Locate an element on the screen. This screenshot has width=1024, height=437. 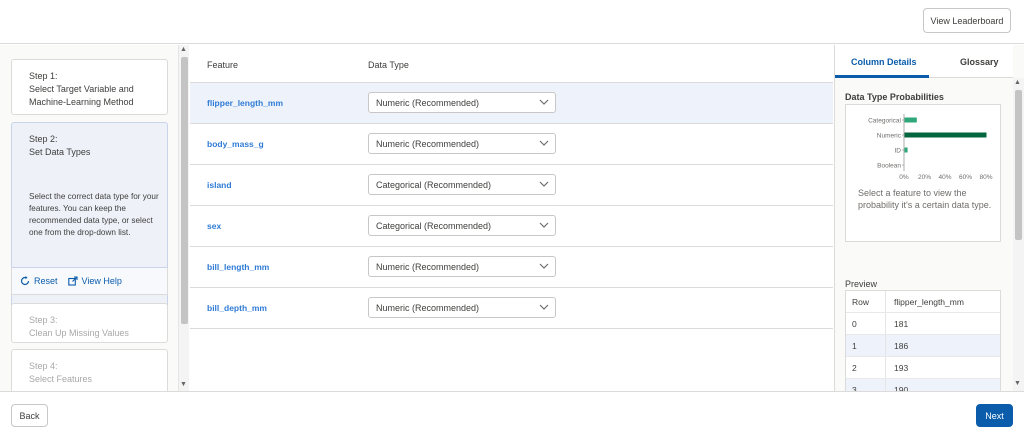
preview-row: 0 181 is located at coordinates (923, 324).